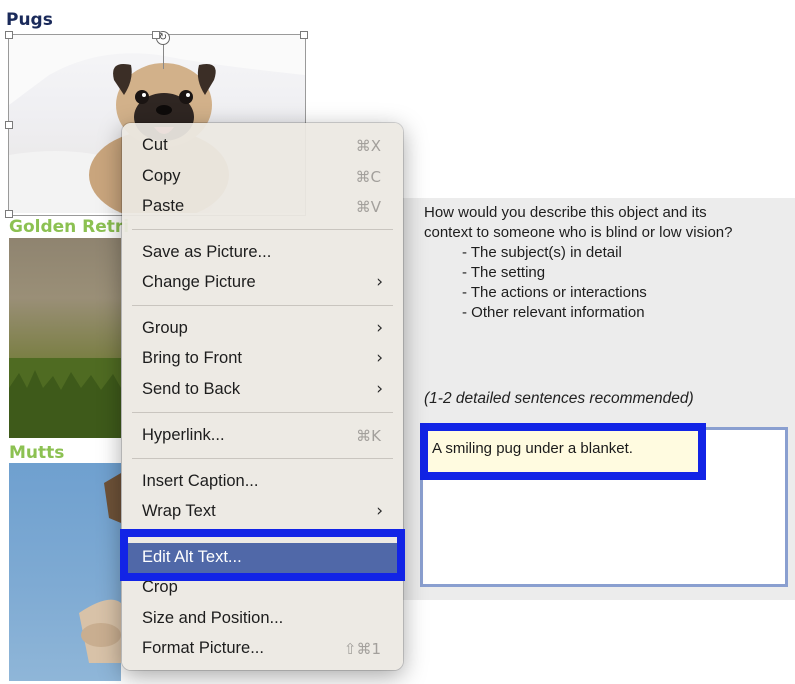 Image resolution: width=795 pixels, height=684 pixels. I want to click on mutt-illustration, so click(100, 568).